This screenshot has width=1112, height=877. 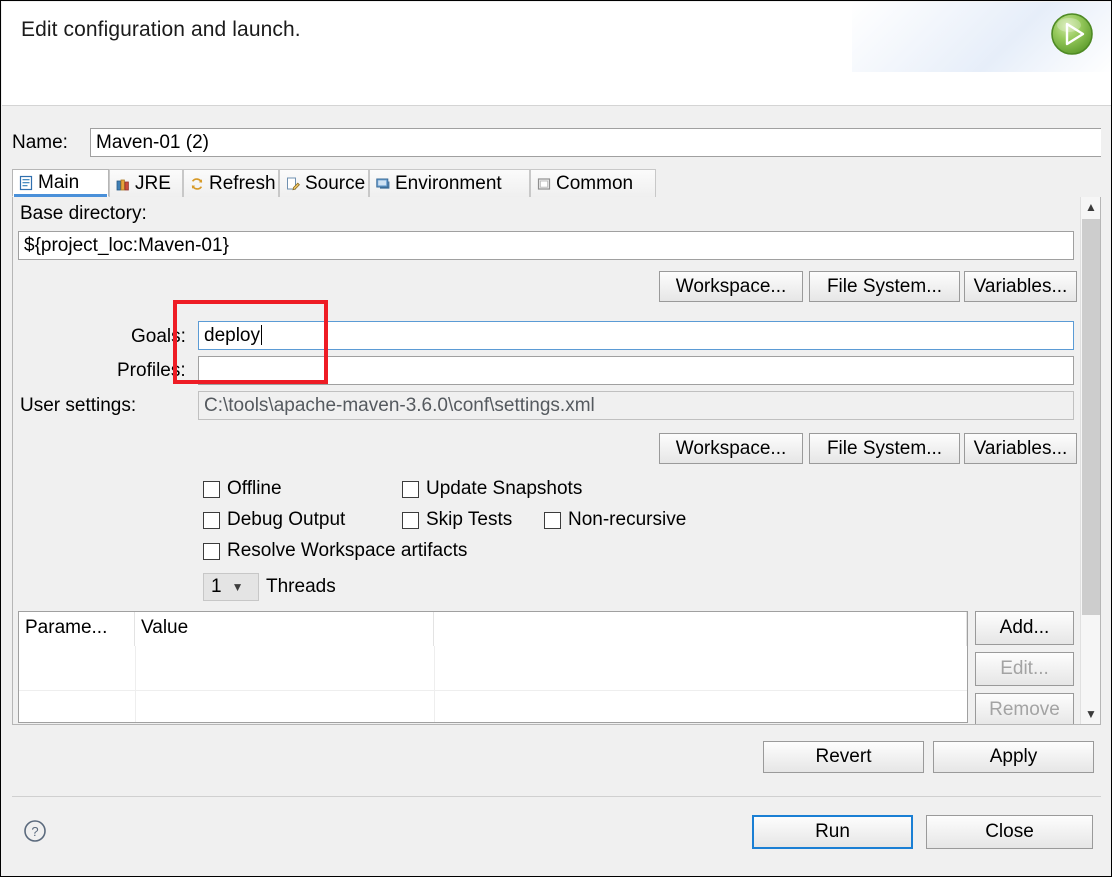 I want to click on tab-common: Common, so click(x=593, y=183).